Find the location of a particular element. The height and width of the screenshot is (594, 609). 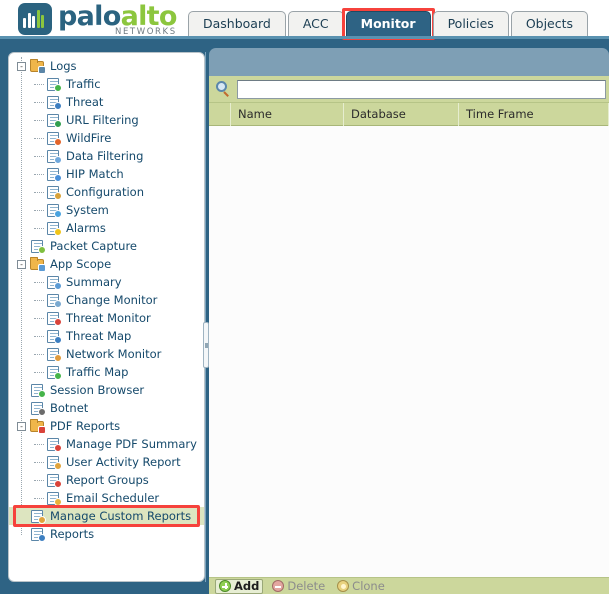

sidebar-item-pdf-reports: - PDF Reports is located at coordinates (106, 426).